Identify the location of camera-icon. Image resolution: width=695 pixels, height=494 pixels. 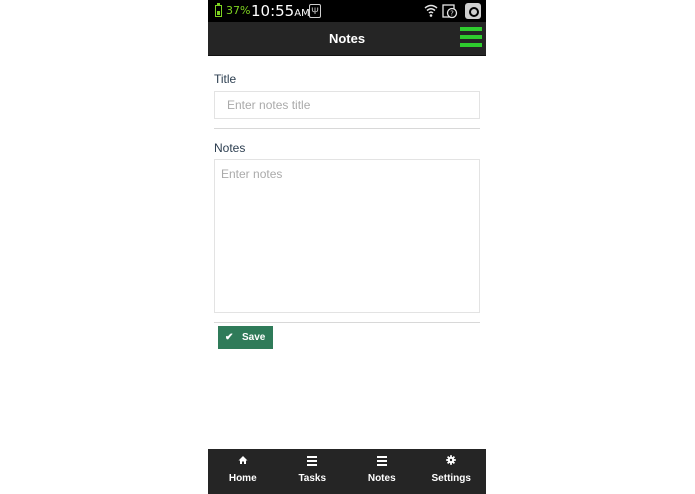
(473, 11).